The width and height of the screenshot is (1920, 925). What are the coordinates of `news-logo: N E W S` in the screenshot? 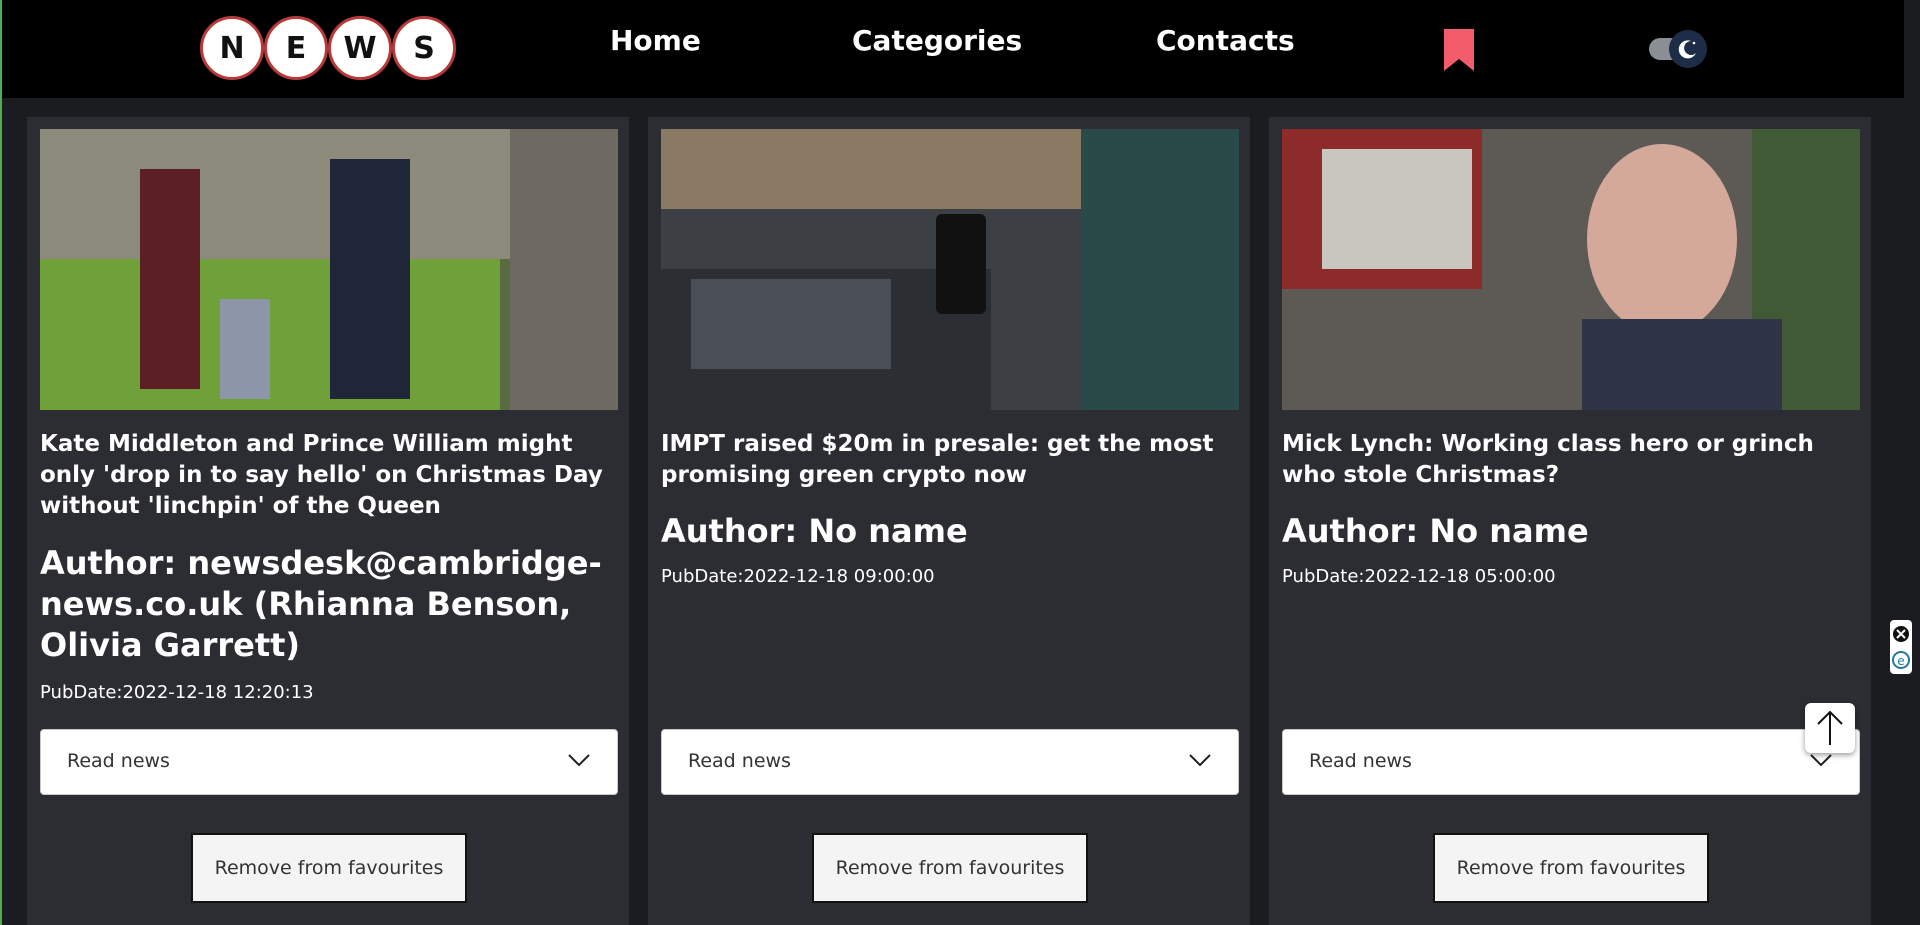 It's located at (328, 48).